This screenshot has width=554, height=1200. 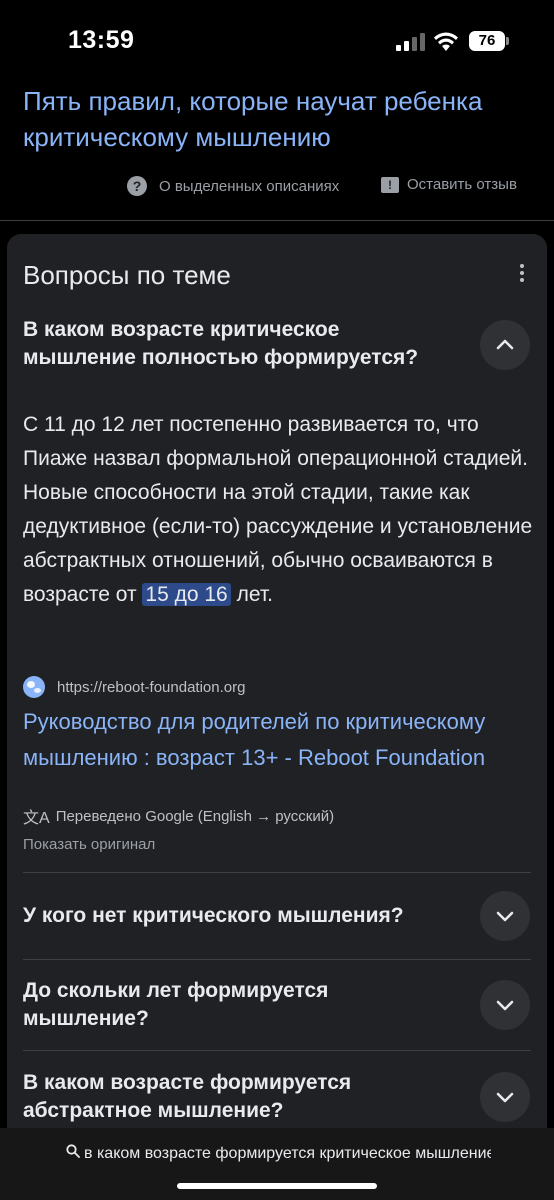 I want to click on feedback-link: ! Оставить отзыв, so click(x=449, y=184).